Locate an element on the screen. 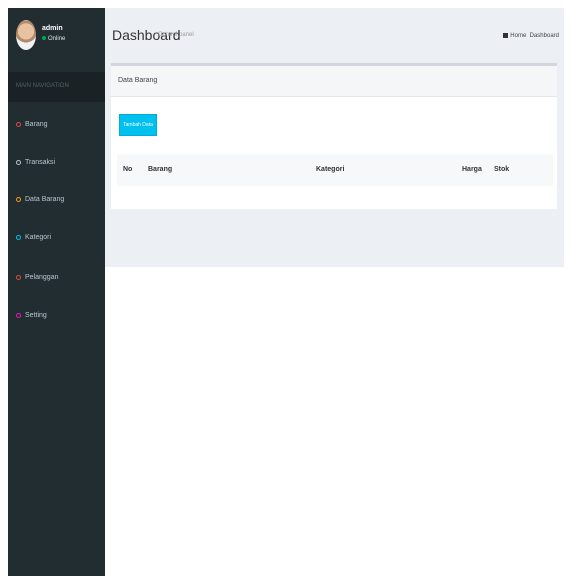  sidebar-item-data-barang: Data Barang is located at coordinates (56, 201).